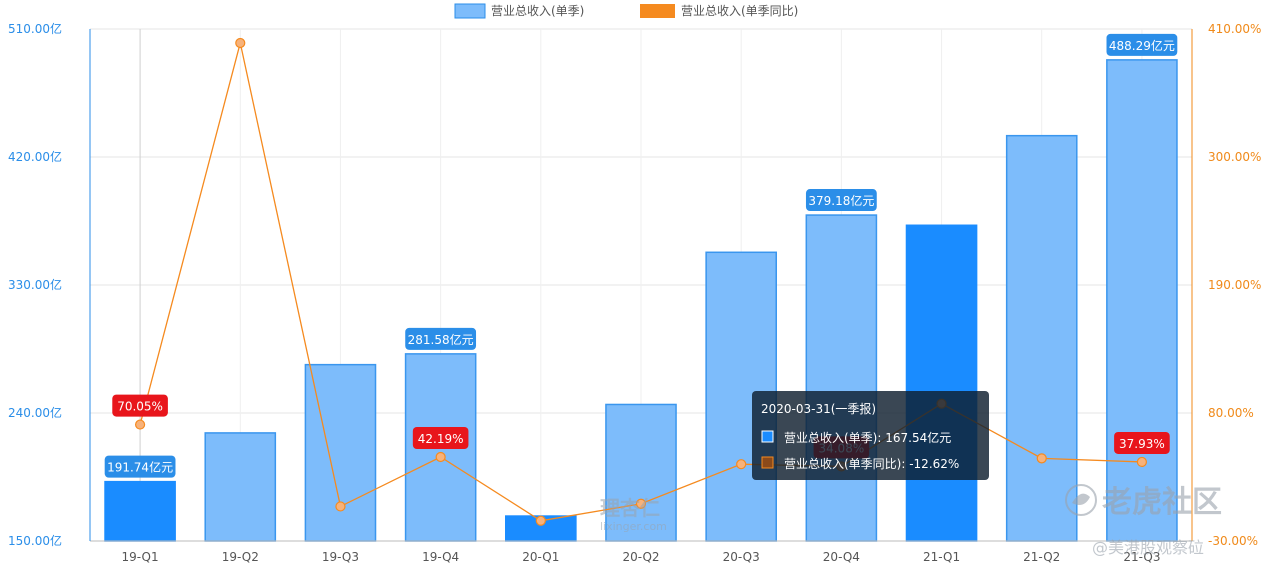 The width and height of the screenshot is (1267, 574). I want to click on line-point-20-Q1, so click(540, 520).